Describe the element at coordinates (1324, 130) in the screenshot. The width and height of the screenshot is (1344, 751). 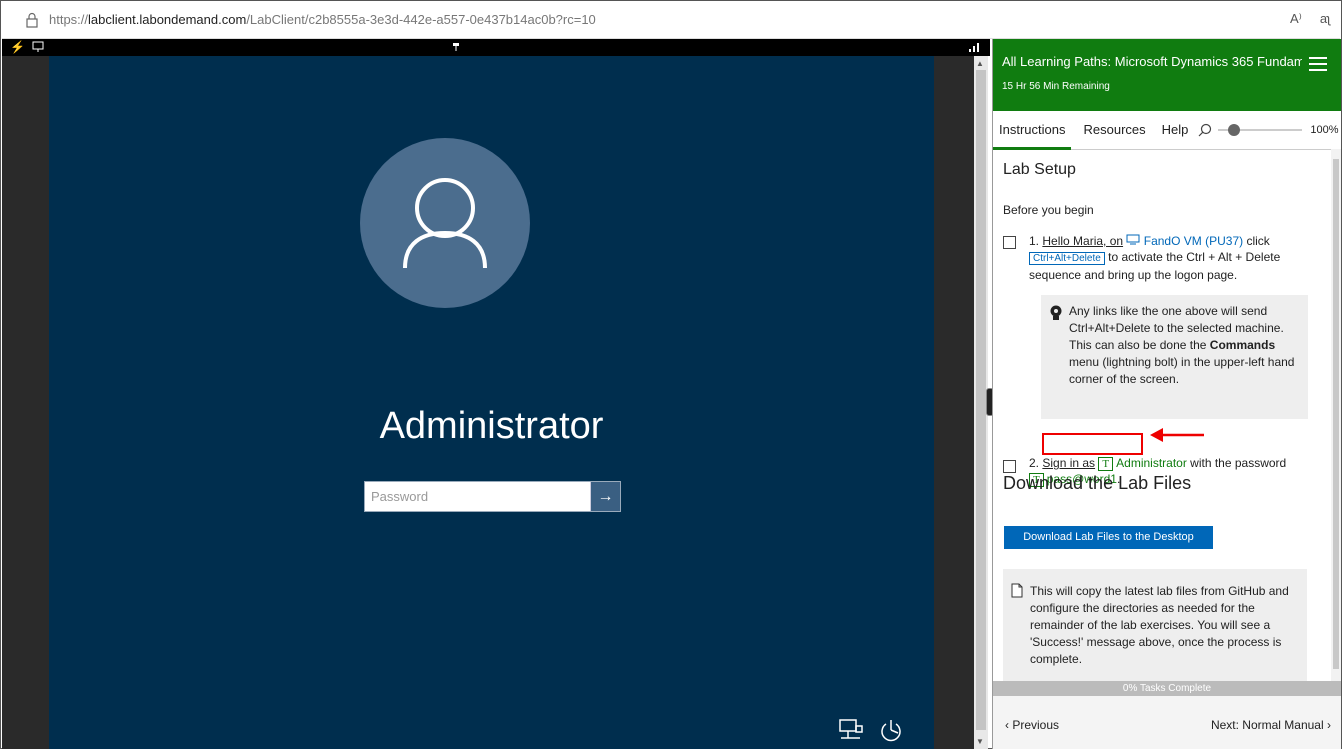
I see `zoom-value: 100%` at that location.